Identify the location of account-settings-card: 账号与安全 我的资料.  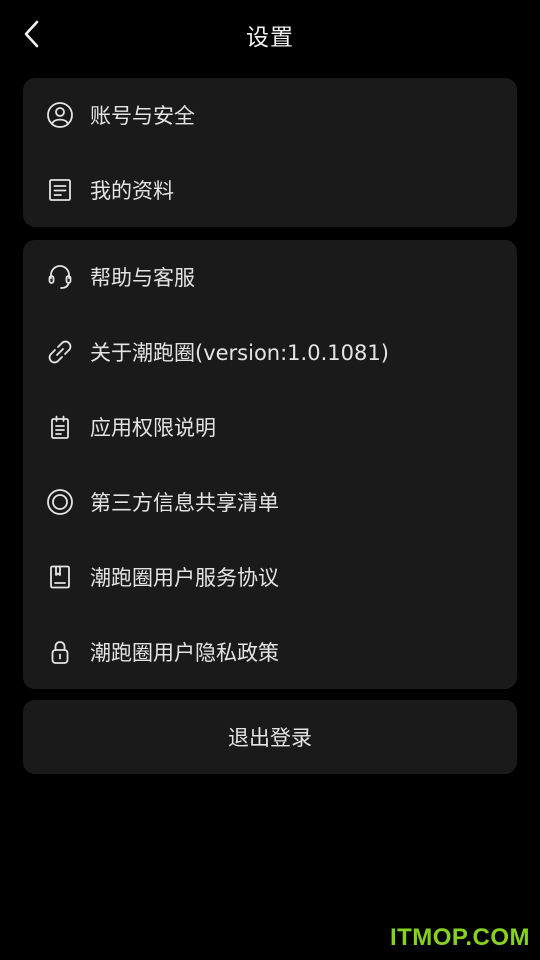
(270, 152).